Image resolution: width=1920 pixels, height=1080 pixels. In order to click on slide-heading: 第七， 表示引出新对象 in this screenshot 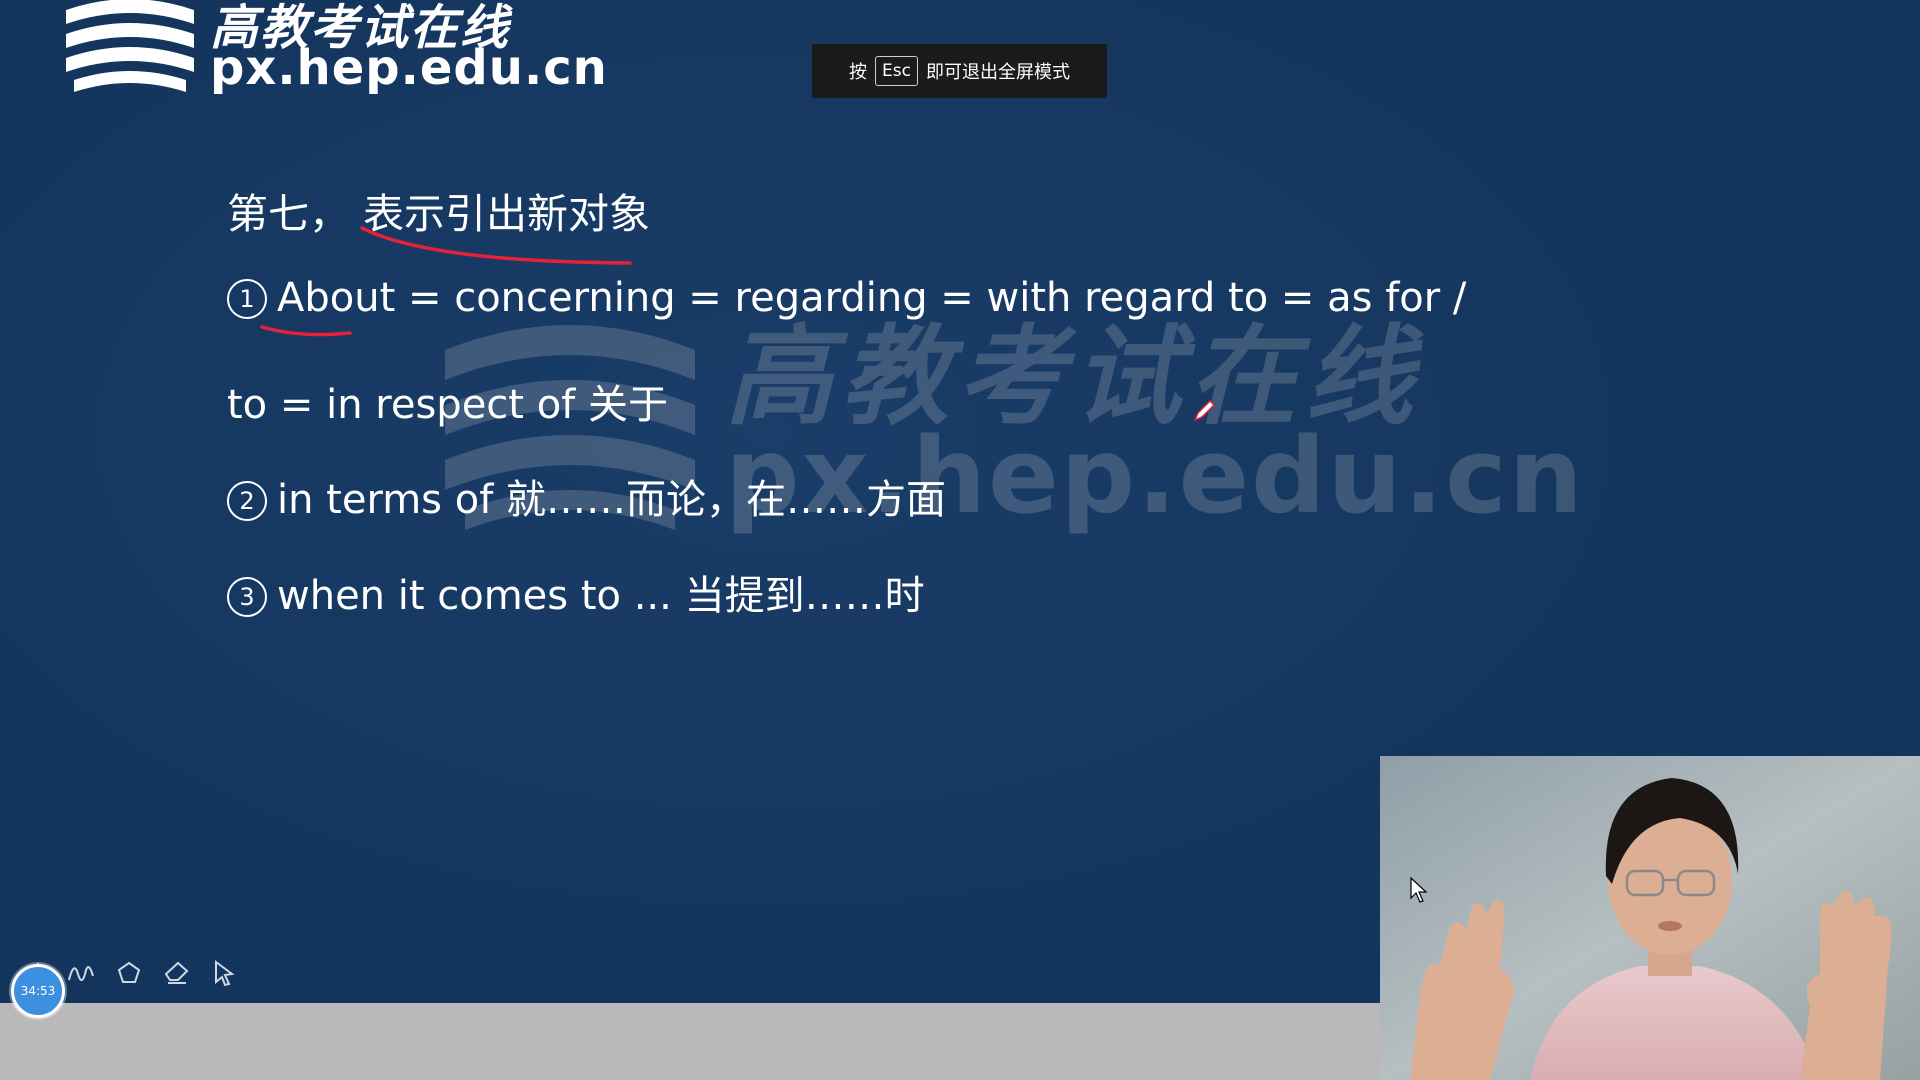, I will do `click(438, 210)`.